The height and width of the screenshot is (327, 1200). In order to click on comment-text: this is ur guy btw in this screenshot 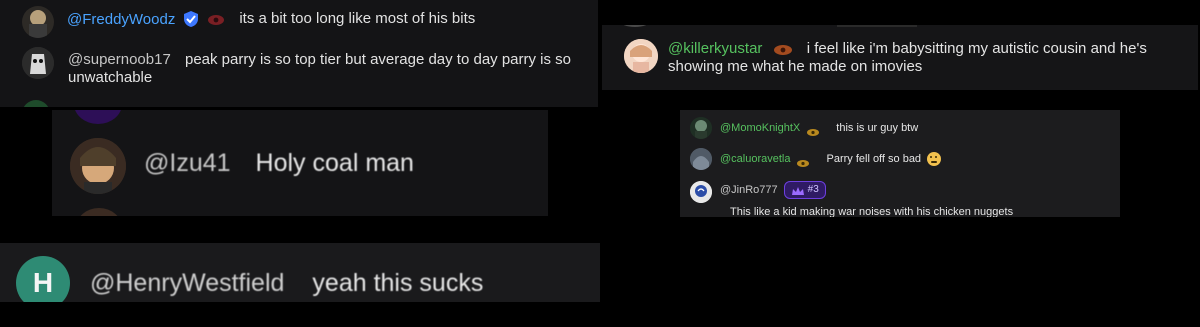, I will do `click(877, 128)`.